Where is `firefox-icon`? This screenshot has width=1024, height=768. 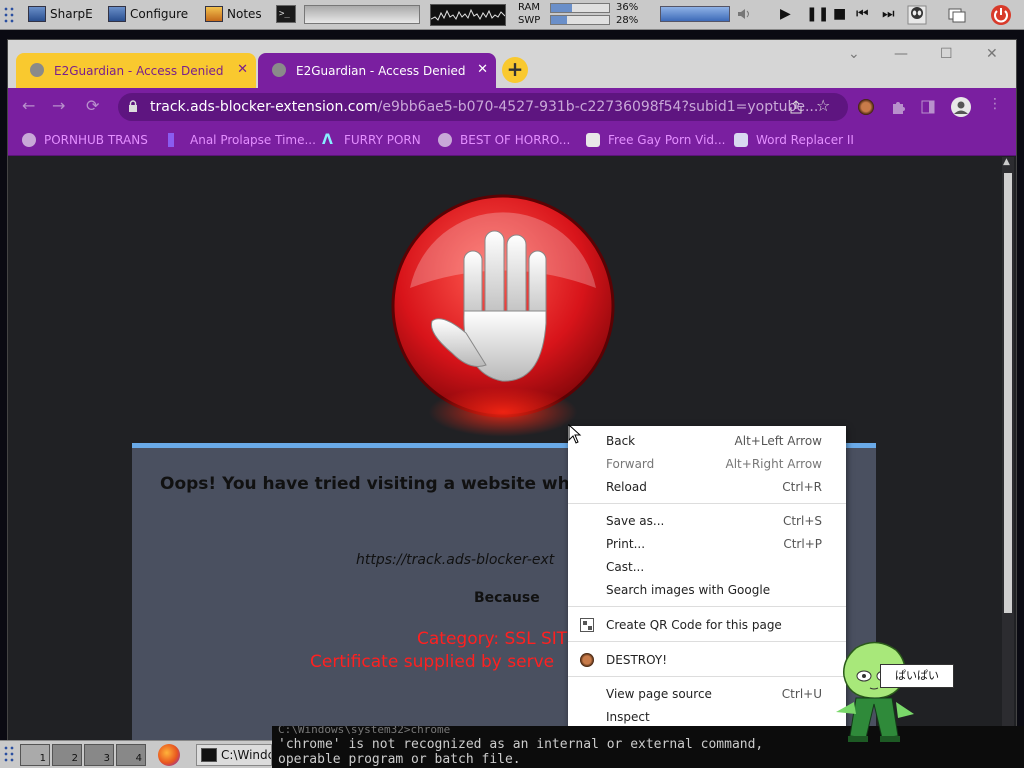
firefox-icon is located at coordinates (169, 755).